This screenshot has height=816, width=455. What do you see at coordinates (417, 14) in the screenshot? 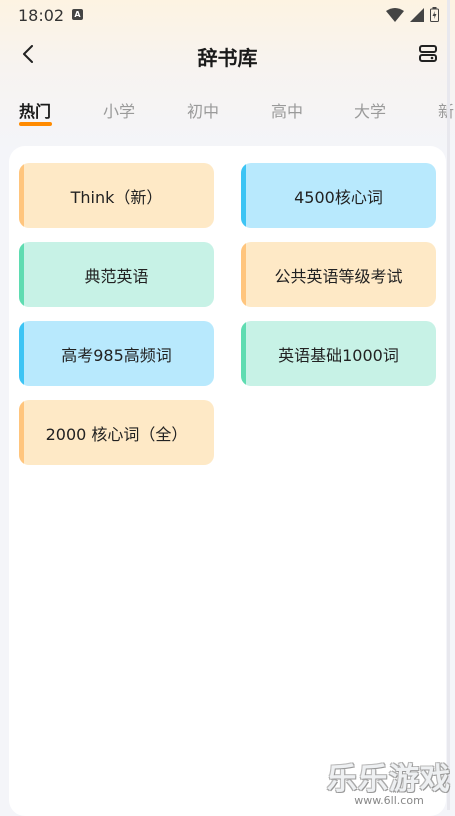
I see `signal-icon` at bounding box center [417, 14].